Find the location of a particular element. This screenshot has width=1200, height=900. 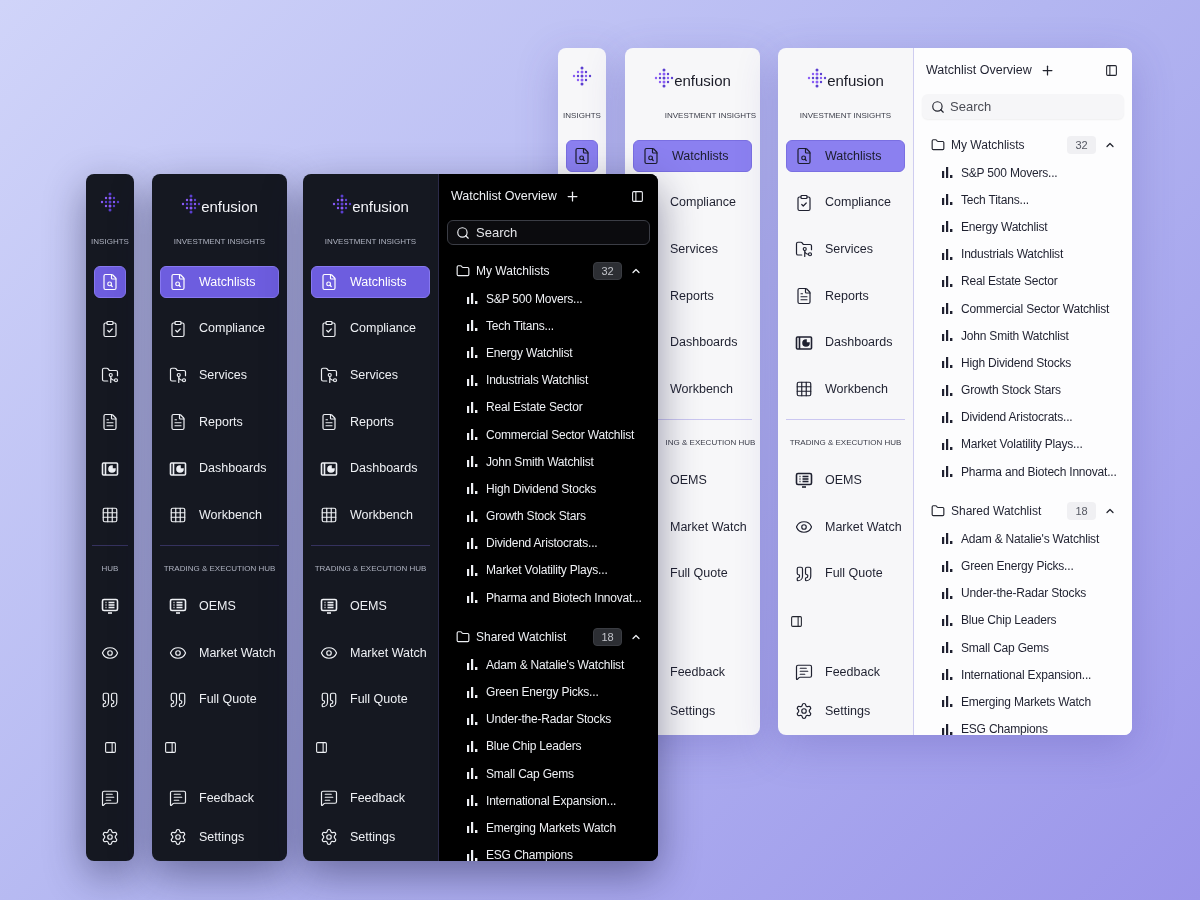

logo-dots-icon is located at coordinates (817, 78).